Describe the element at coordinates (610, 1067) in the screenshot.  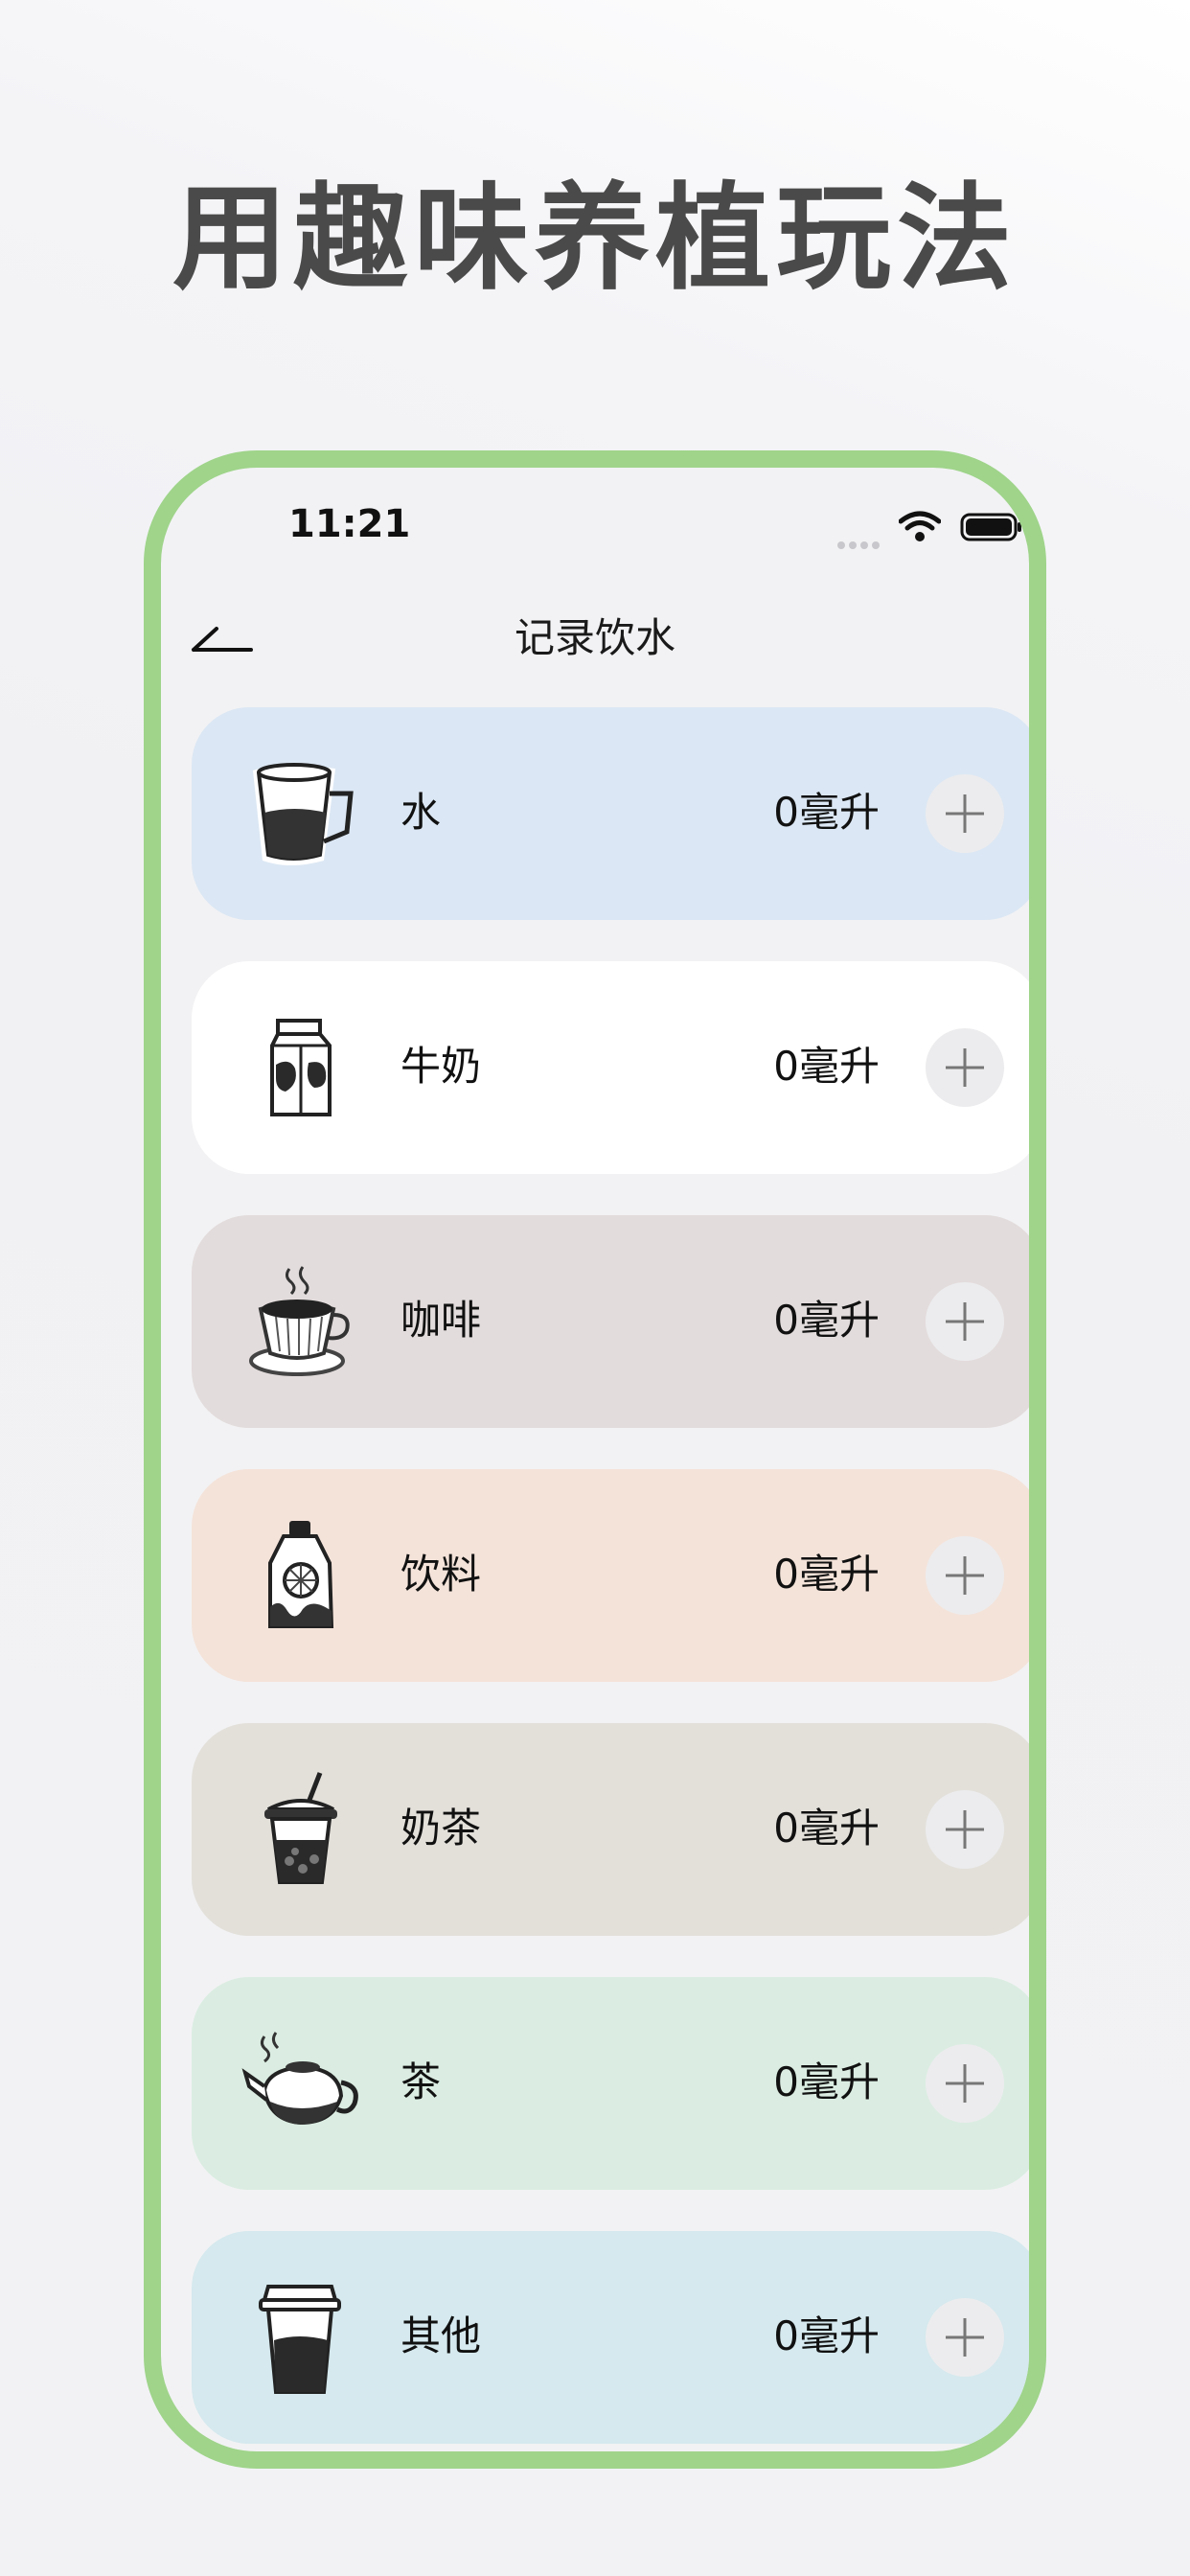
I see `drink-card-milk: 牛奶 0毫升` at that location.